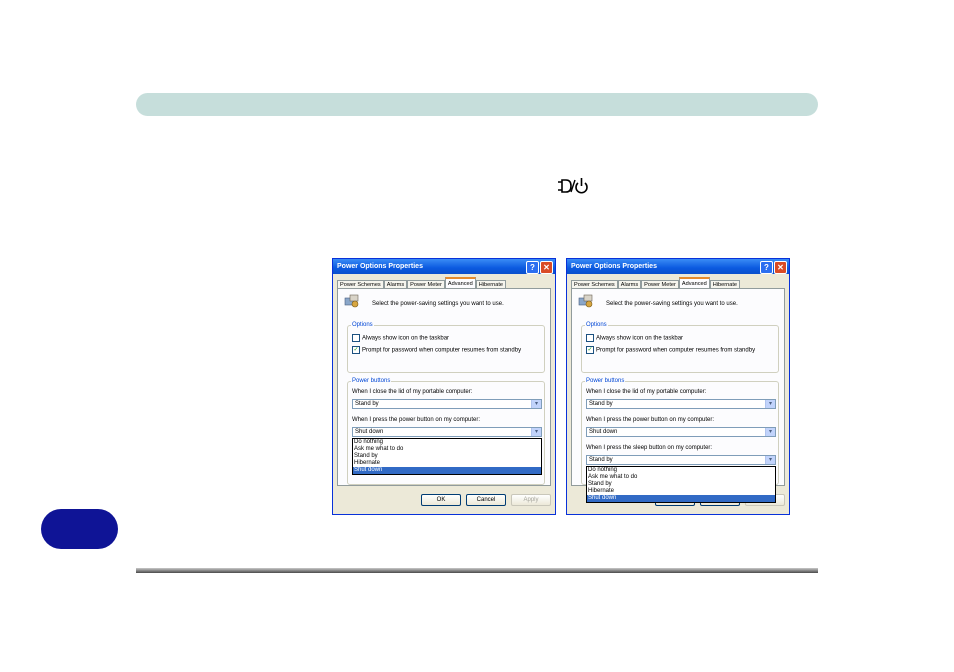 This screenshot has height=672, width=954. What do you see at coordinates (531, 500) in the screenshot?
I see `apply-button: Apply` at bounding box center [531, 500].